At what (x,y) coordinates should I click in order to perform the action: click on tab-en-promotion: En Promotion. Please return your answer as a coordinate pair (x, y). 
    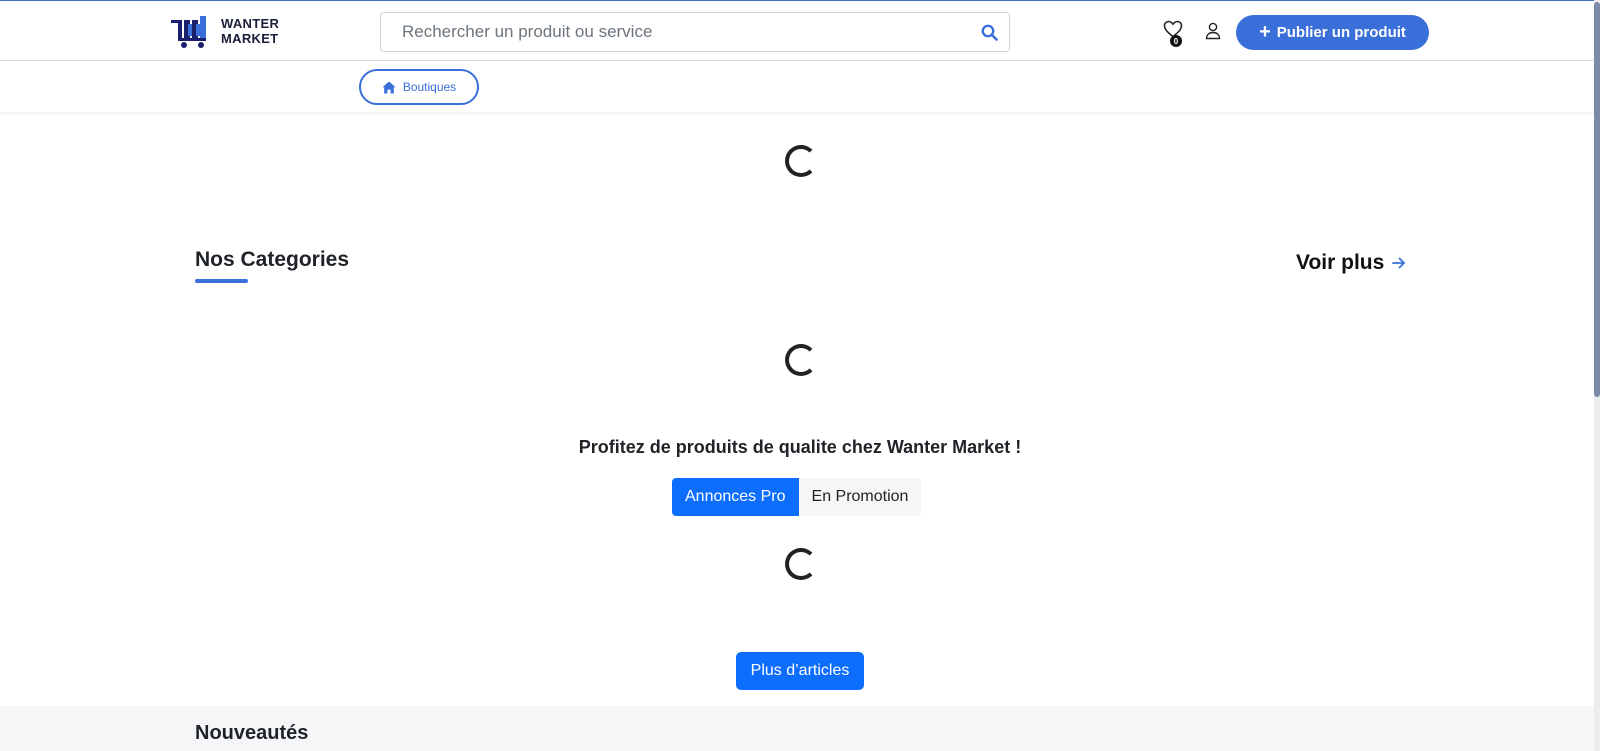
    Looking at the image, I should click on (860, 497).